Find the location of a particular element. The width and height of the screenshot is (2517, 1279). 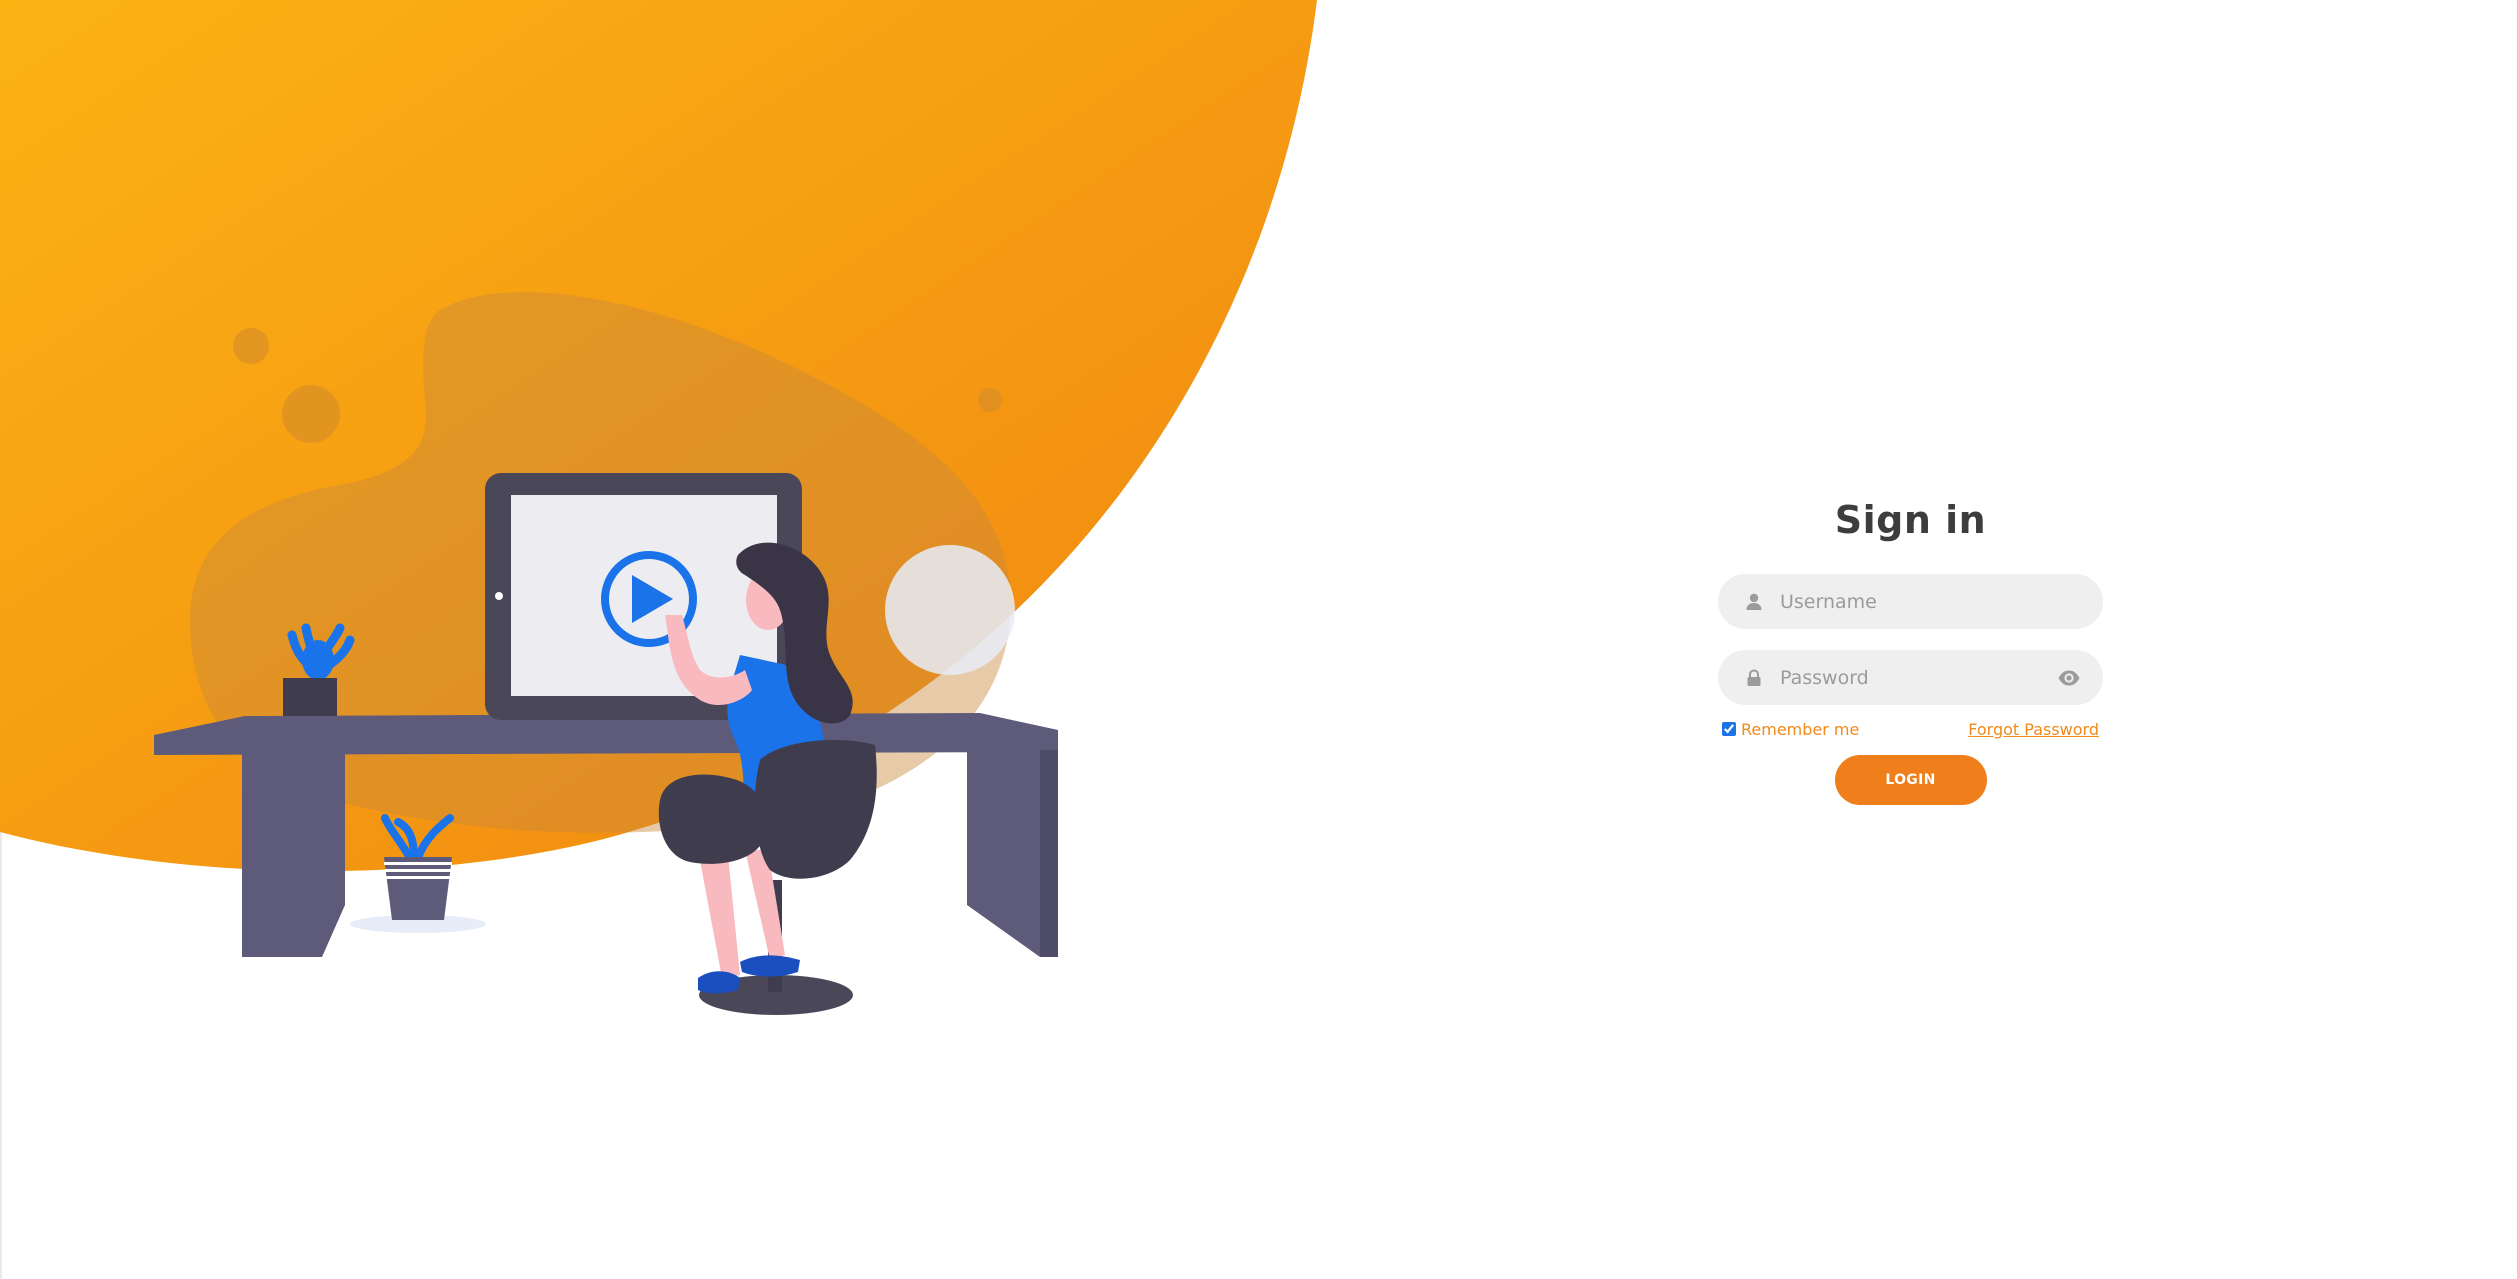

login-button: LOGIN is located at coordinates (1910, 780).